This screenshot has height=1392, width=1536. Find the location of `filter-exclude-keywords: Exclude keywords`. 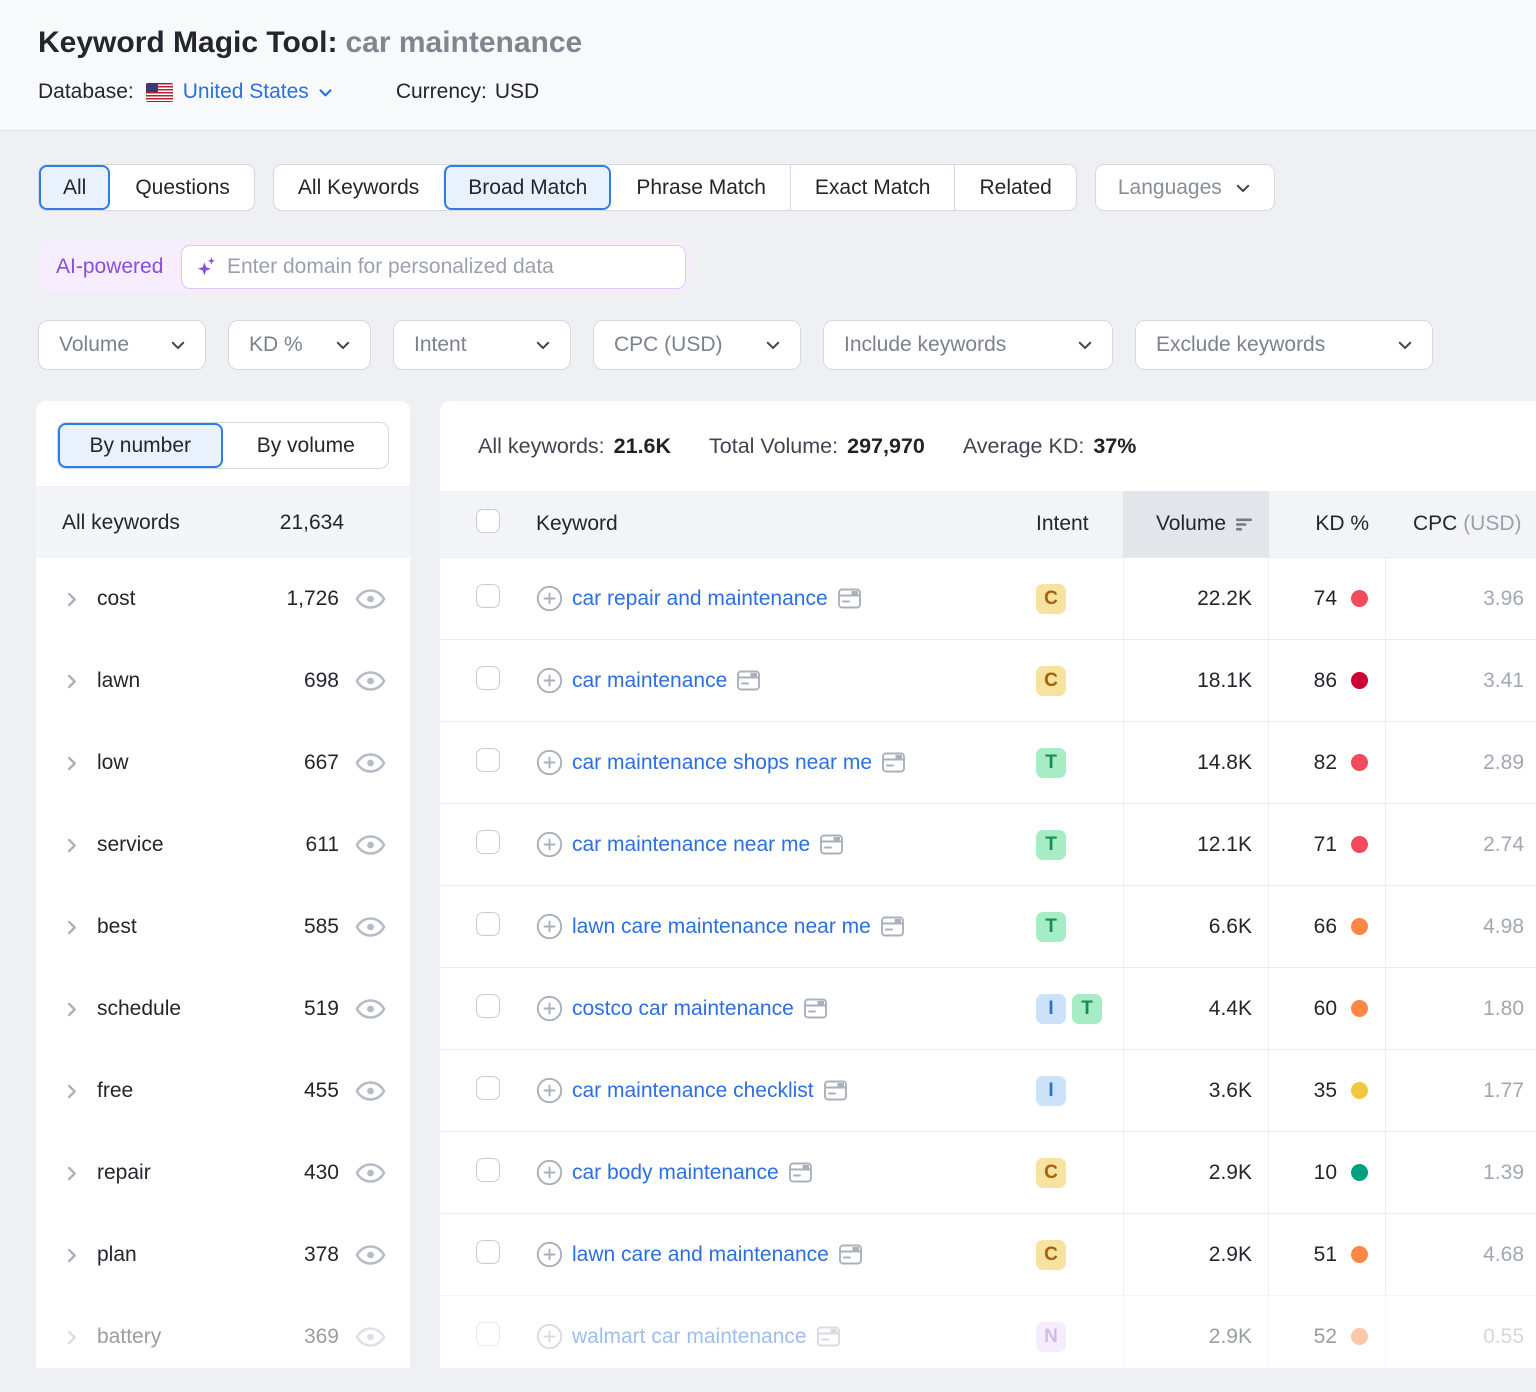

filter-exclude-keywords: Exclude keywords is located at coordinates (1284, 345).